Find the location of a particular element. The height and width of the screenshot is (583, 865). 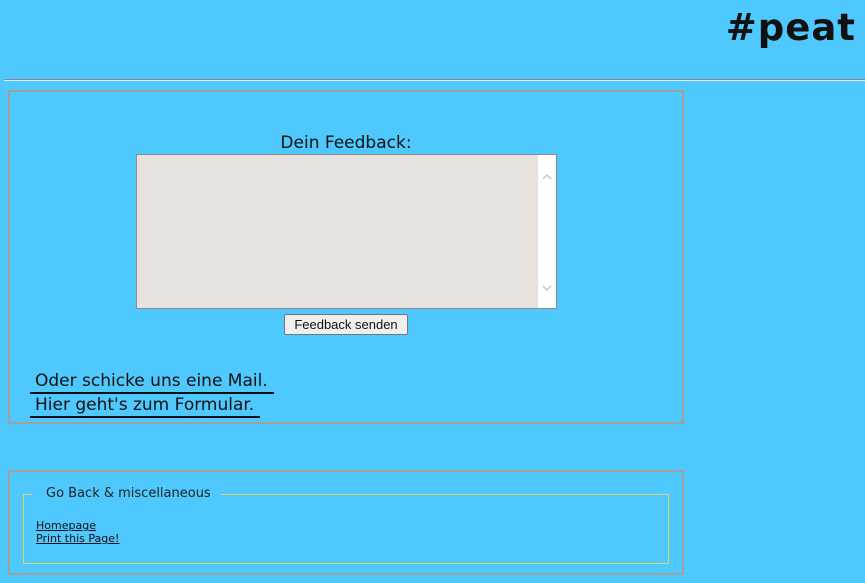

misc-links: Homepage Print this Page! is located at coordinates (77, 532).